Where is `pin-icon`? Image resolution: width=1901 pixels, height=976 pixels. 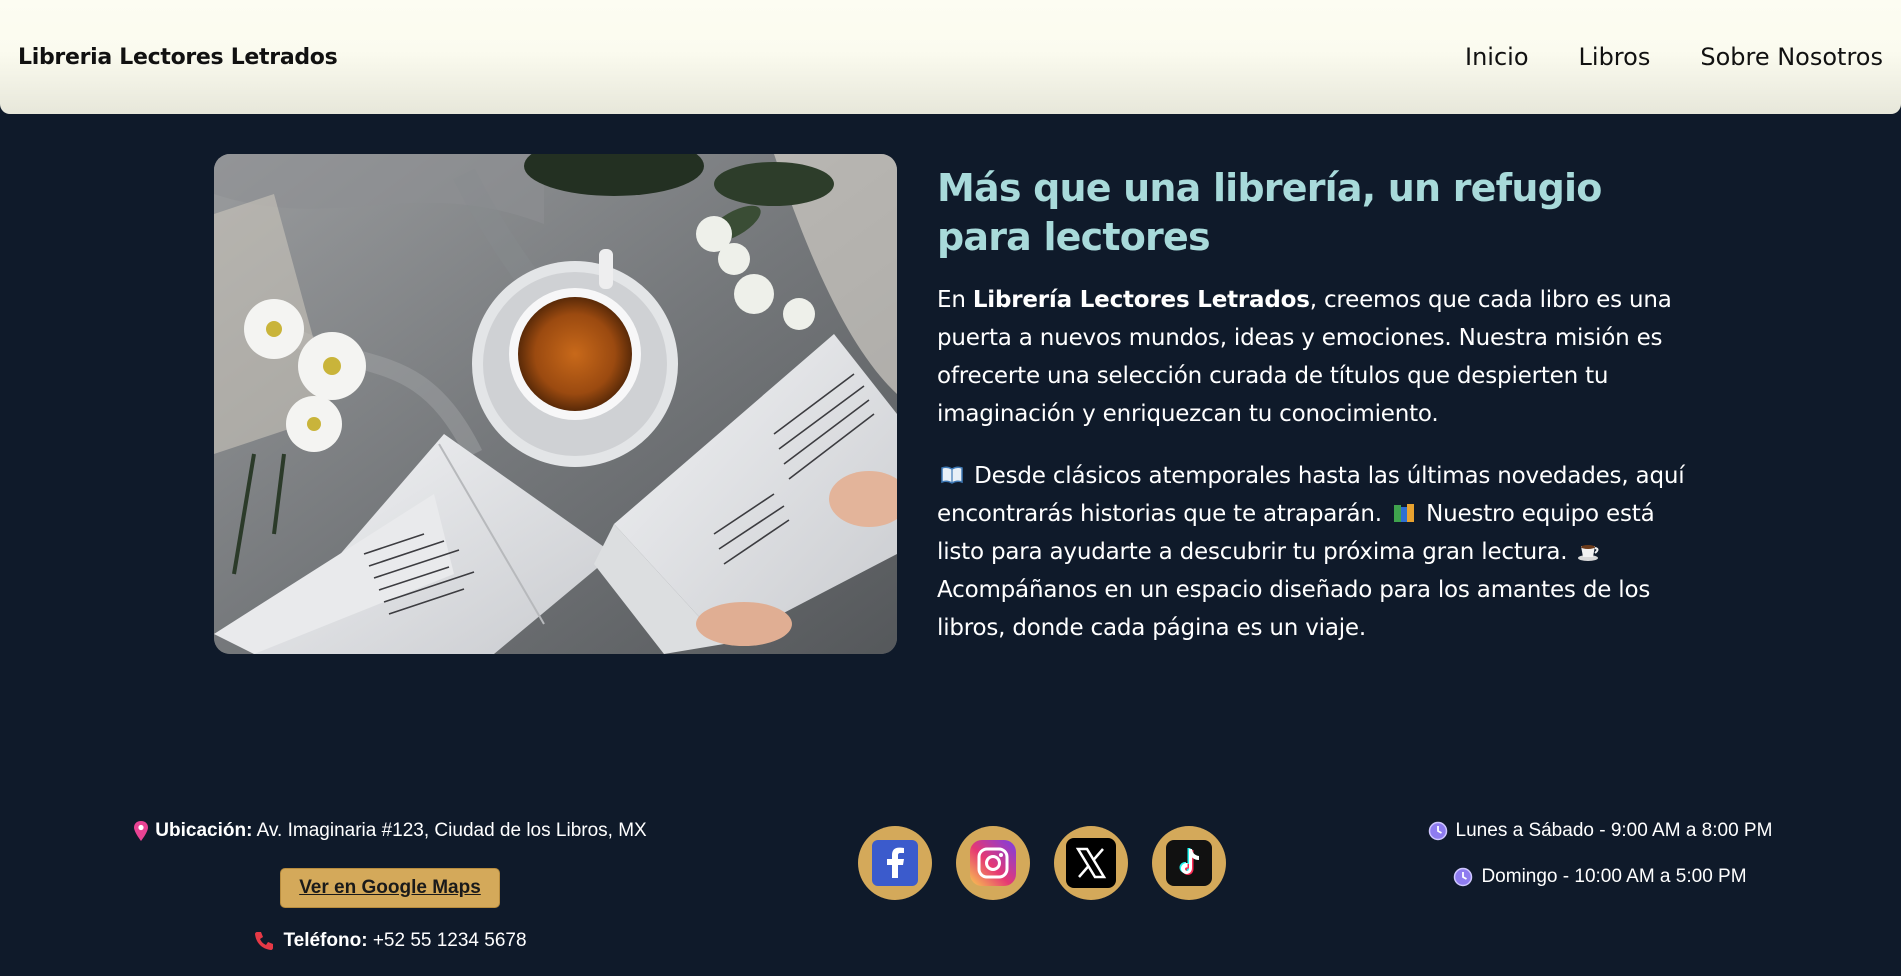 pin-icon is located at coordinates (141, 831).